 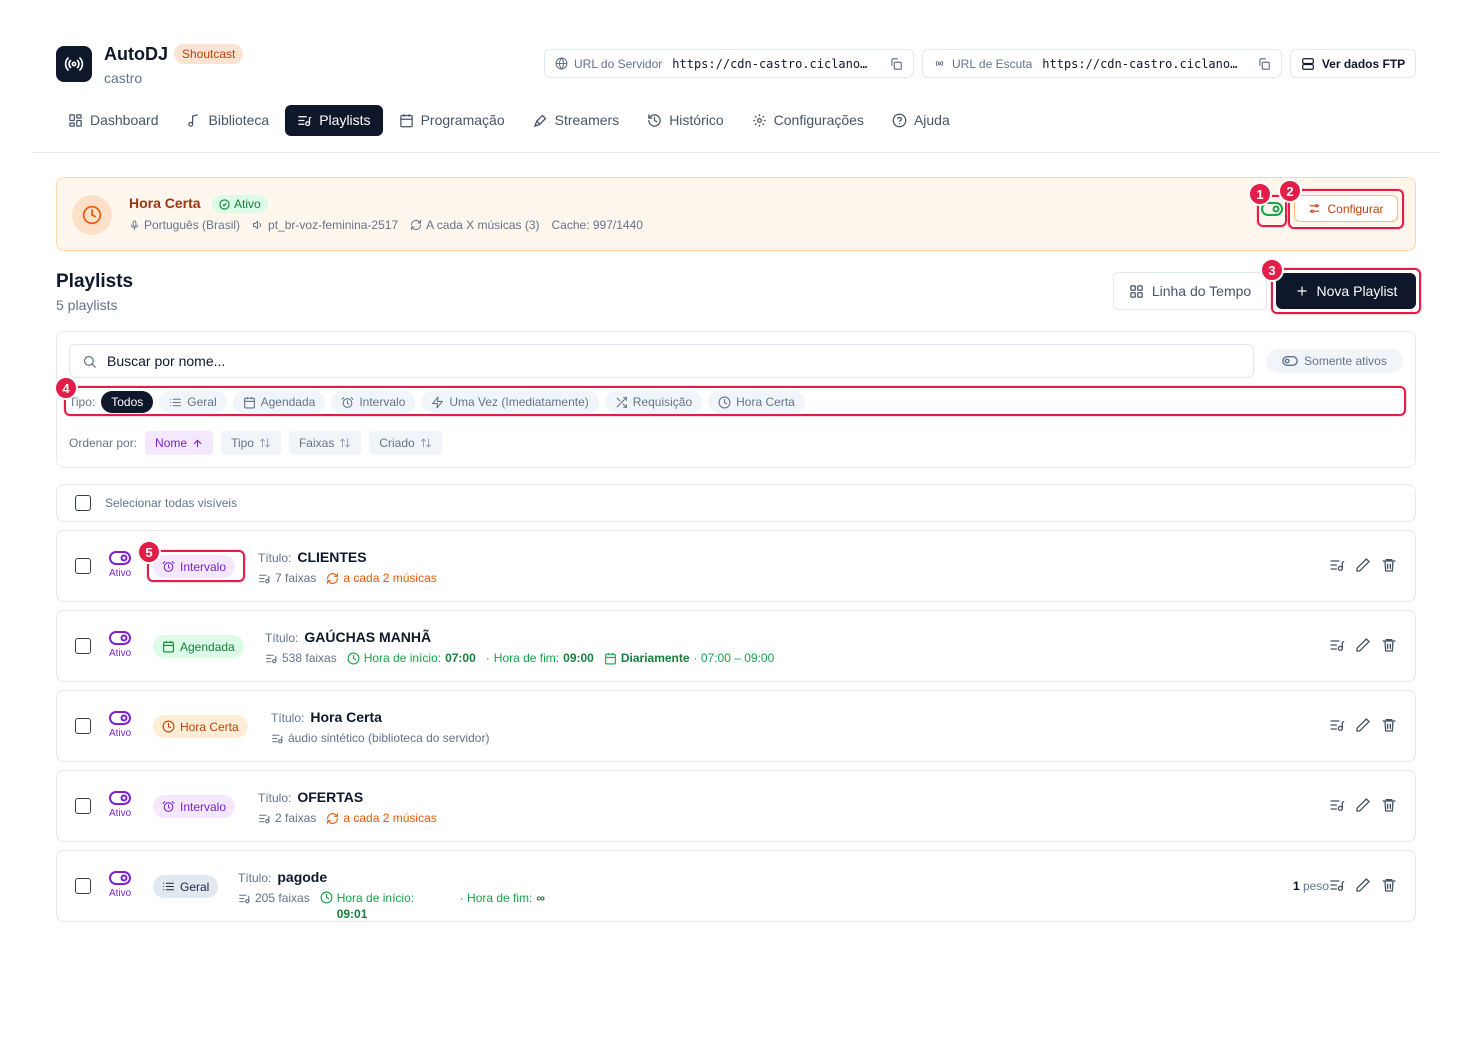 What do you see at coordinates (1260, 194) in the screenshot?
I see `marker-1: 1` at bounding box center [1260, 194].